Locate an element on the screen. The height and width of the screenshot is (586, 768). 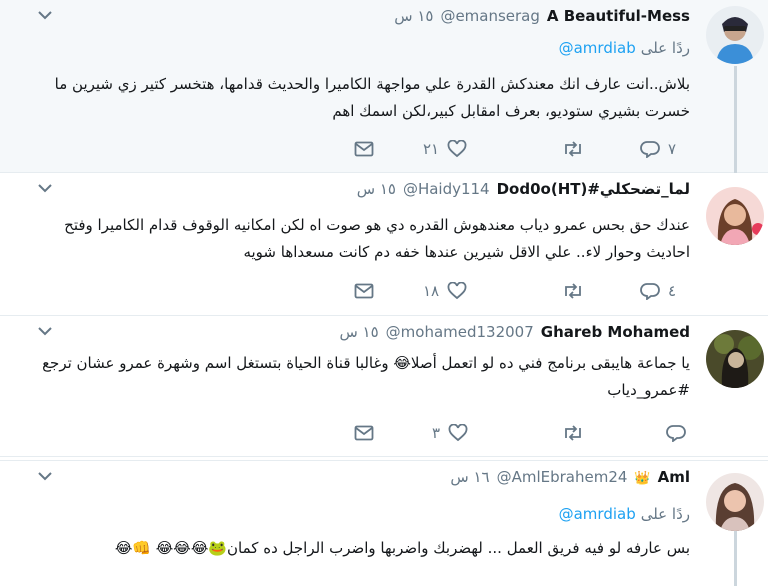
like-button: ٢١ is located at coordinates (445, 149).